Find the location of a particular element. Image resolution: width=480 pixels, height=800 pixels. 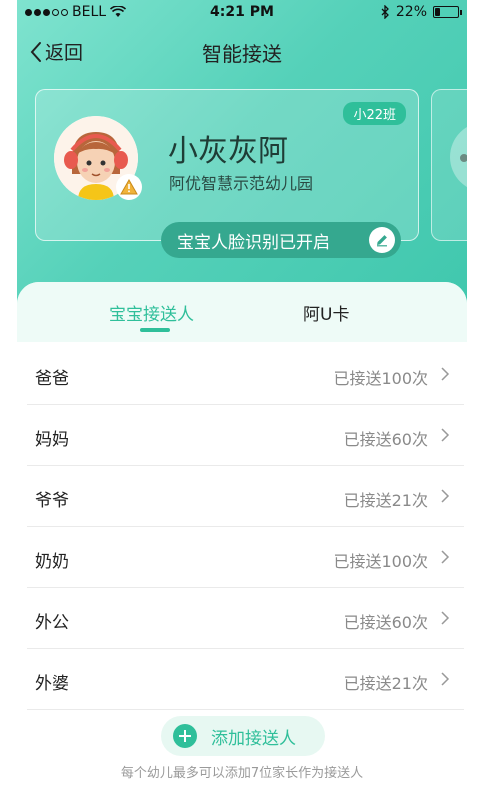

face-recognition-toggle: 宝宝人脸识别已开启 is located at coordinates (281, 240).